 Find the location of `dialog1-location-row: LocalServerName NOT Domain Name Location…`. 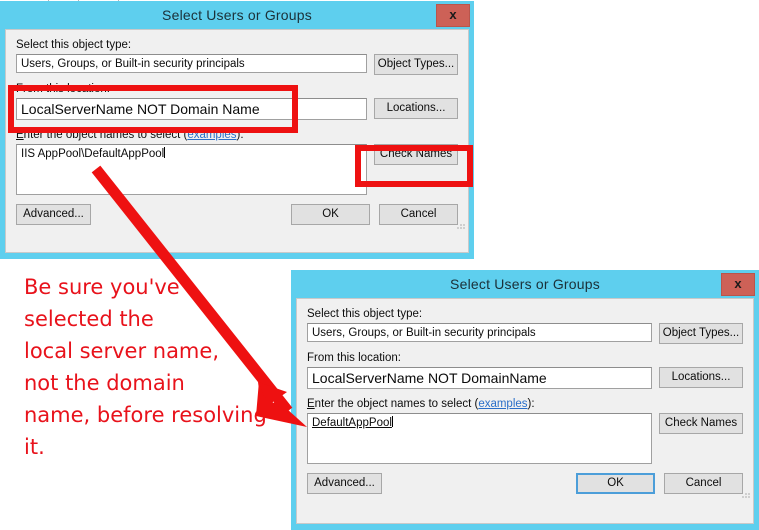

dialog1-location-row: LocalServerName NOT Domain Name Location… is located at coordinates (237, 109).